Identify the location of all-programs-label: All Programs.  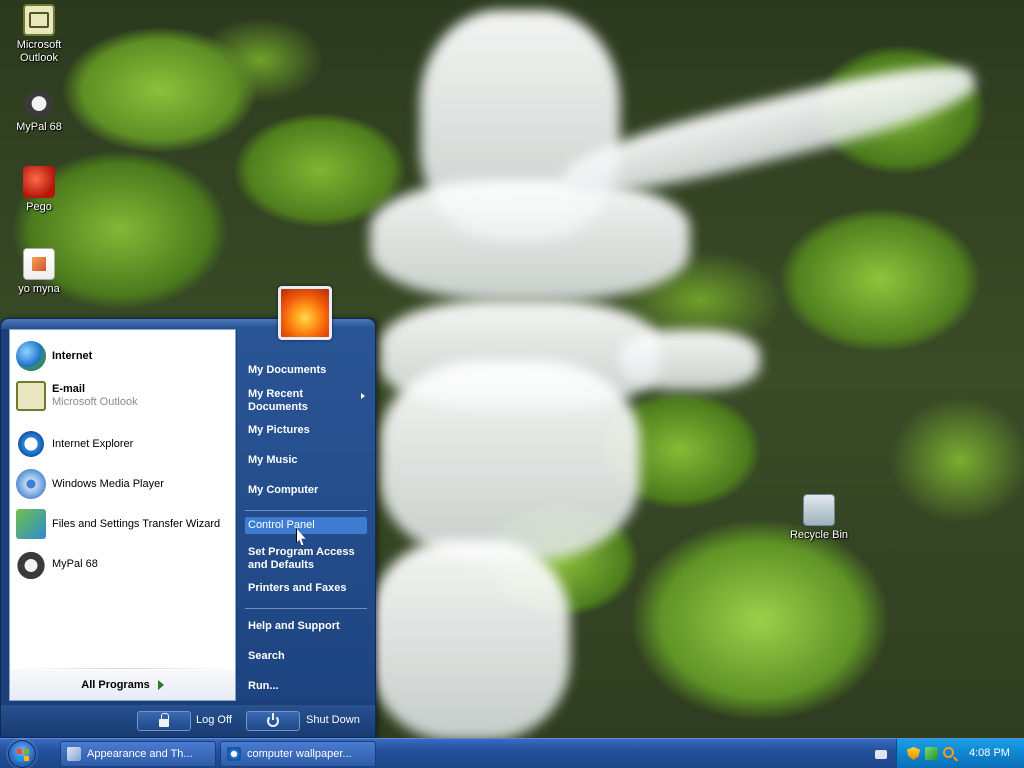
(115, 685).